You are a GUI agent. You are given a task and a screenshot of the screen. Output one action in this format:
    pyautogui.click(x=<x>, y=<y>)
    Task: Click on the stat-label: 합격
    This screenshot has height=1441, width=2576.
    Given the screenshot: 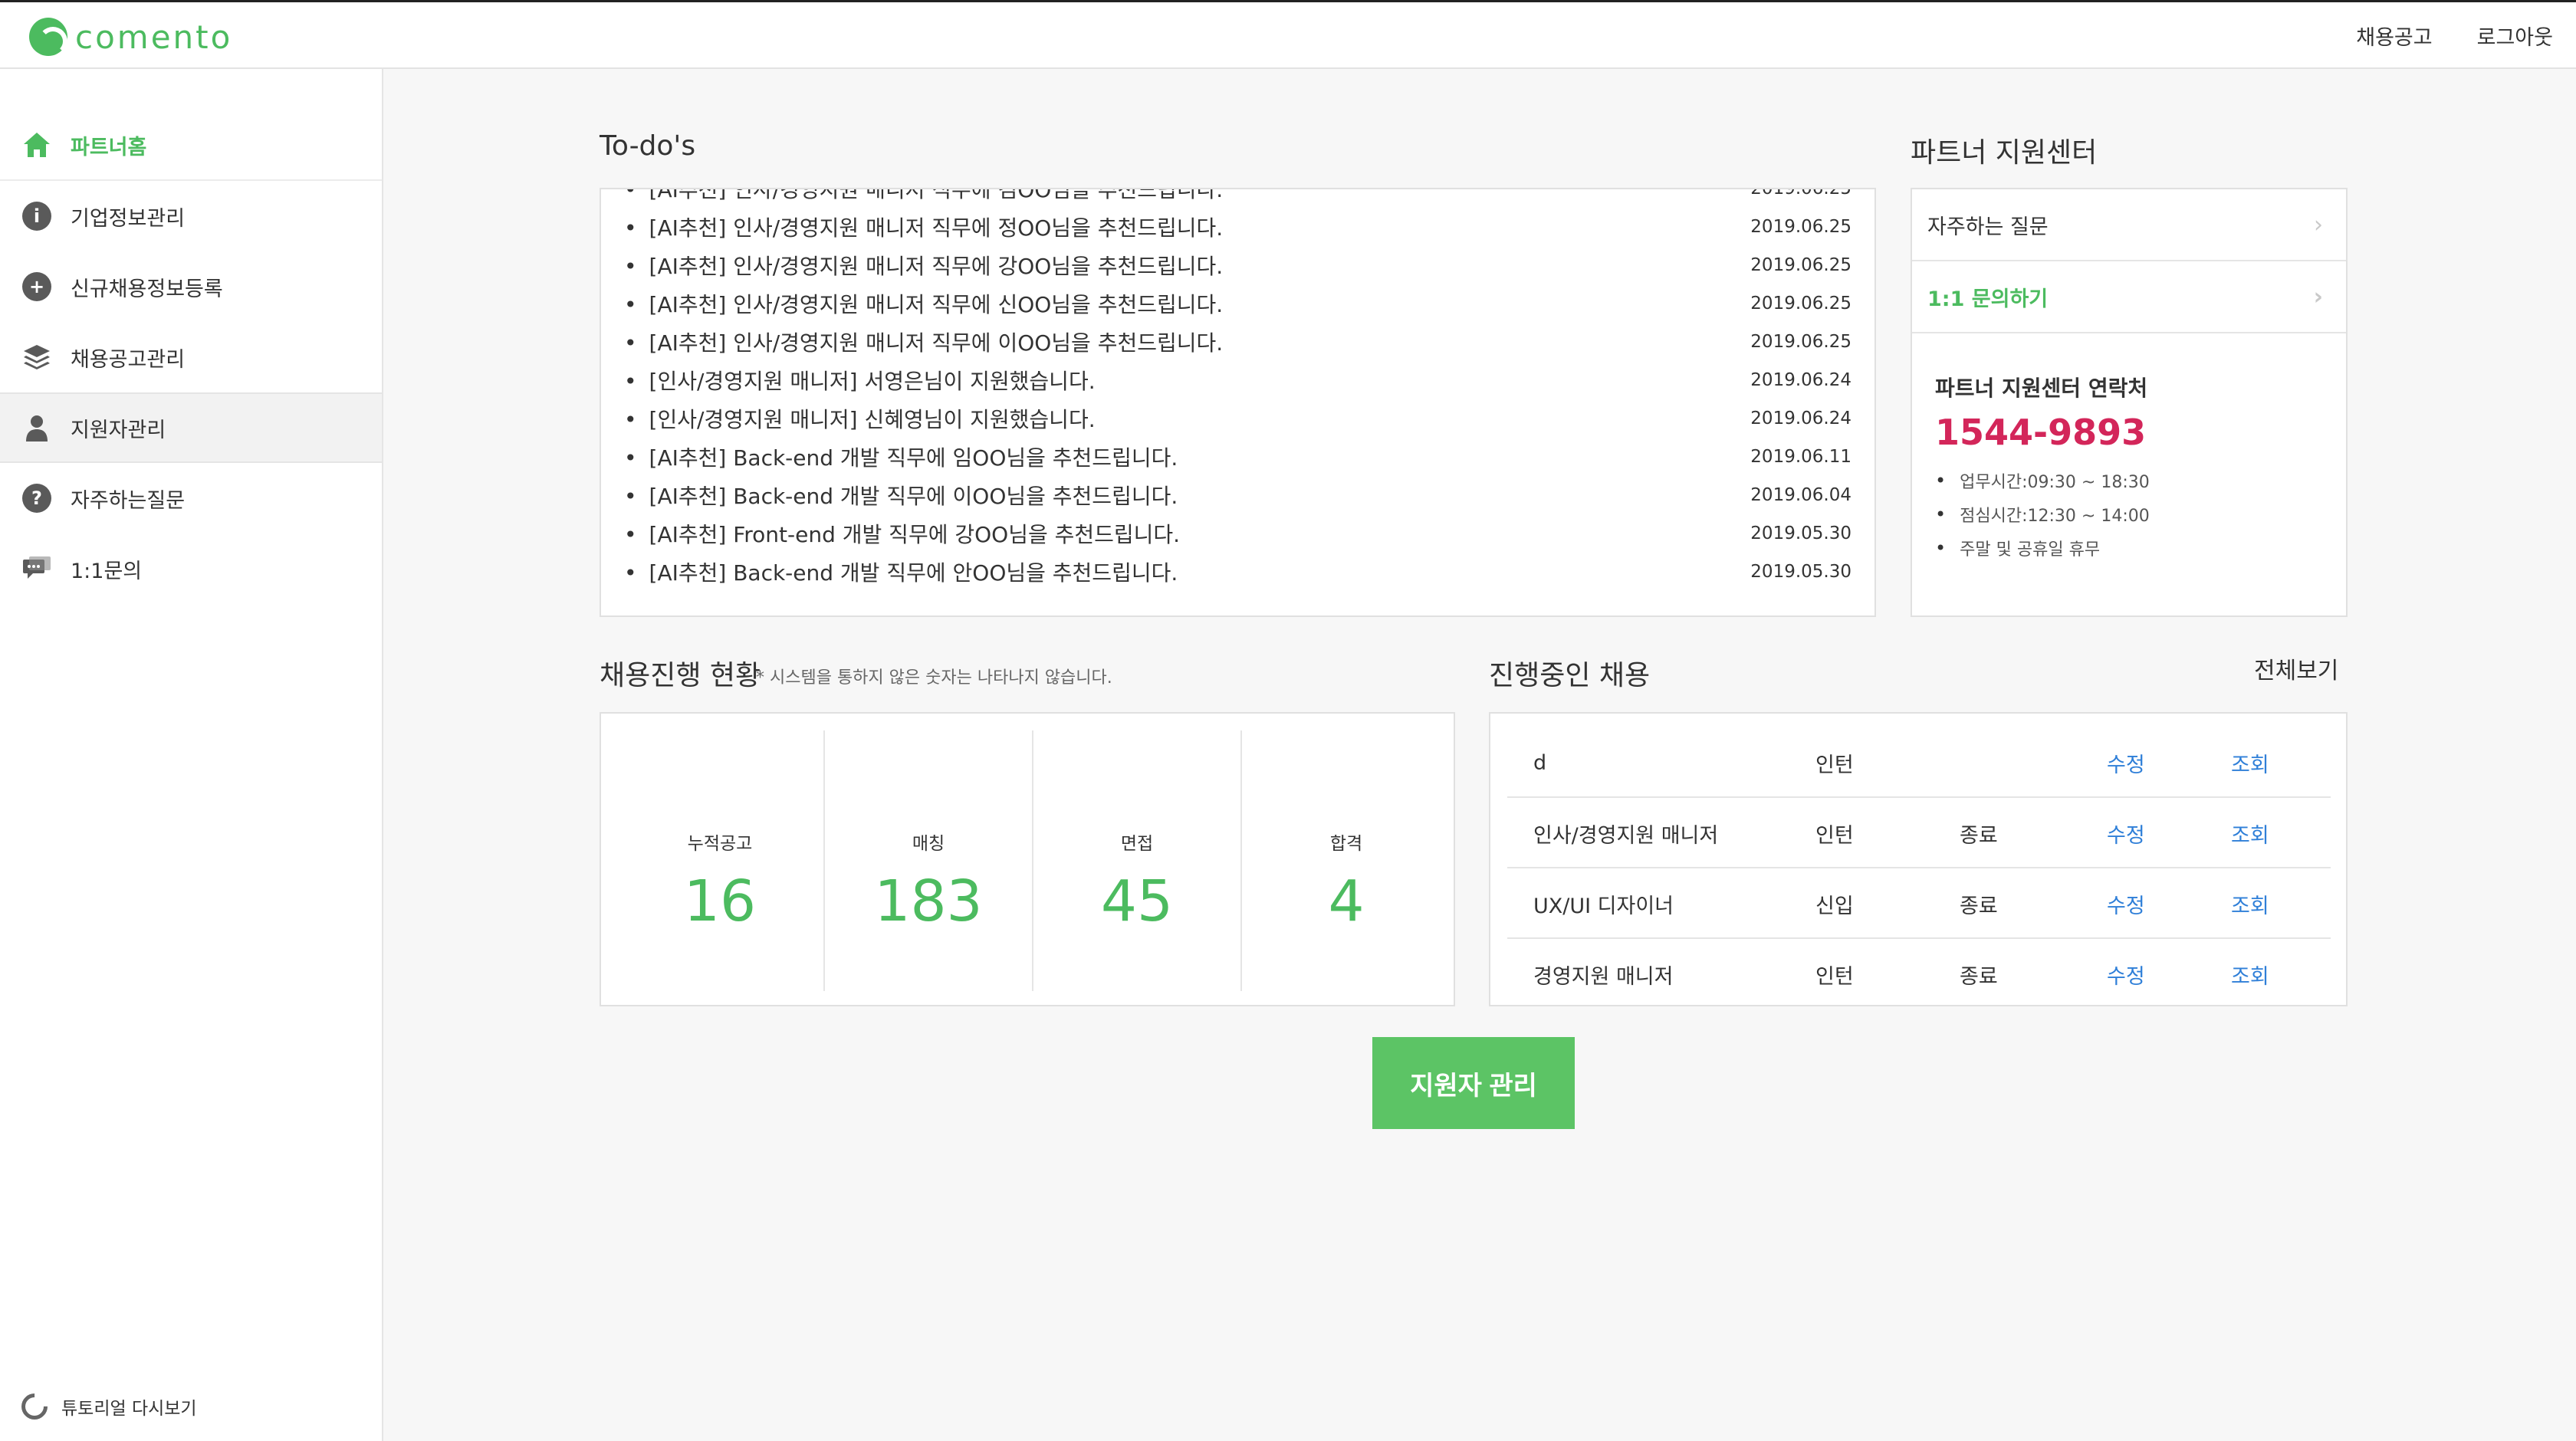 What is the action you would take?
    pyautogui.click(x=1346, y=844)
    